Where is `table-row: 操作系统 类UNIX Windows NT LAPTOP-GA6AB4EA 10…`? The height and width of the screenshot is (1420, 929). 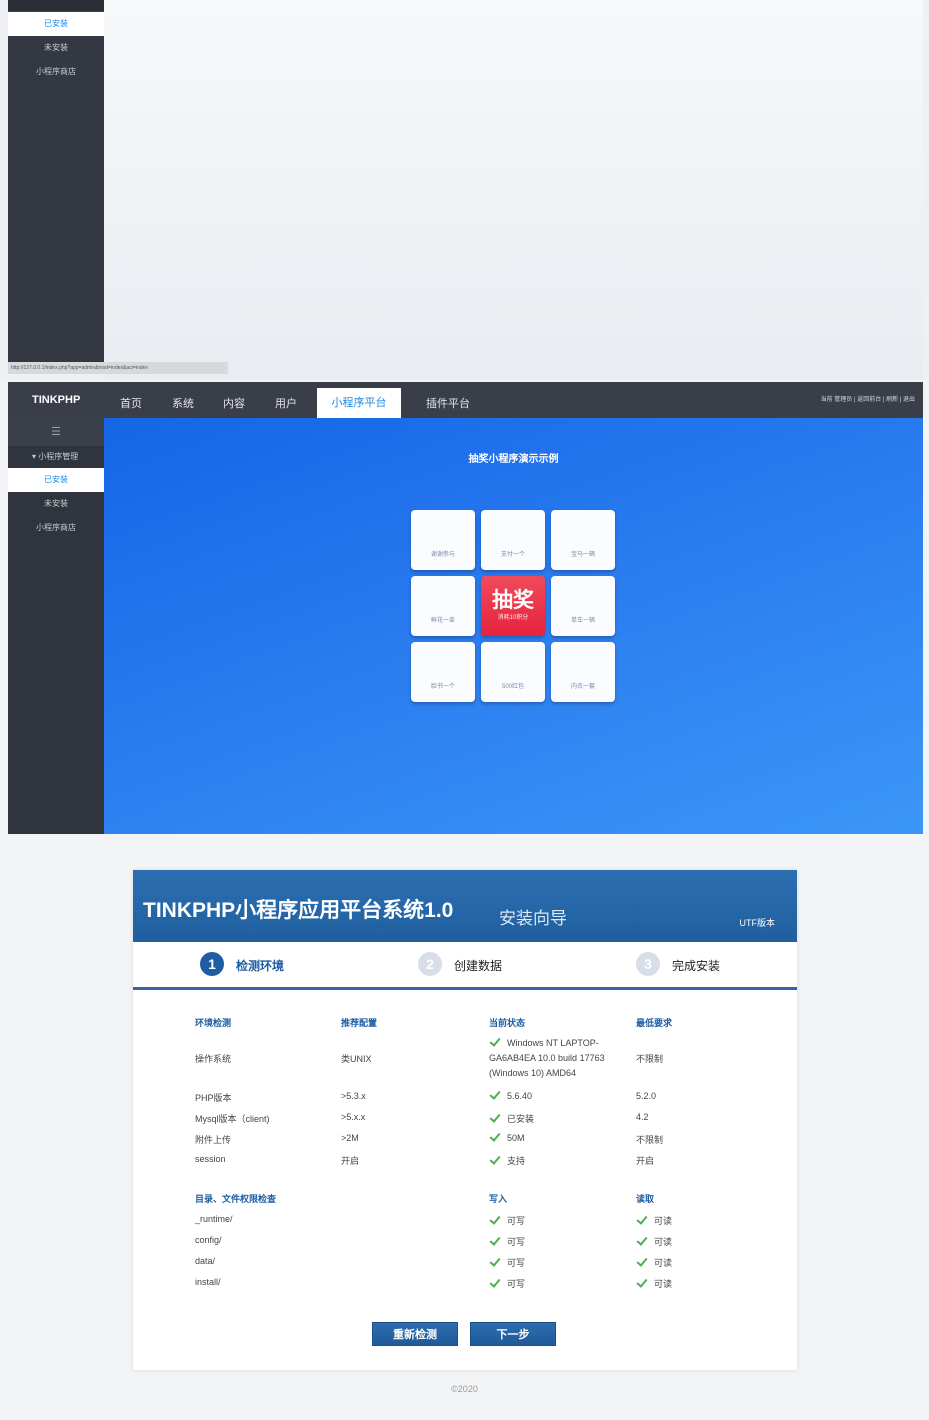
table-row: 操作系统 类UNIX Windows NT LAPTOP-GA6AB4EA 10… is located at coordinates (465, 1060).